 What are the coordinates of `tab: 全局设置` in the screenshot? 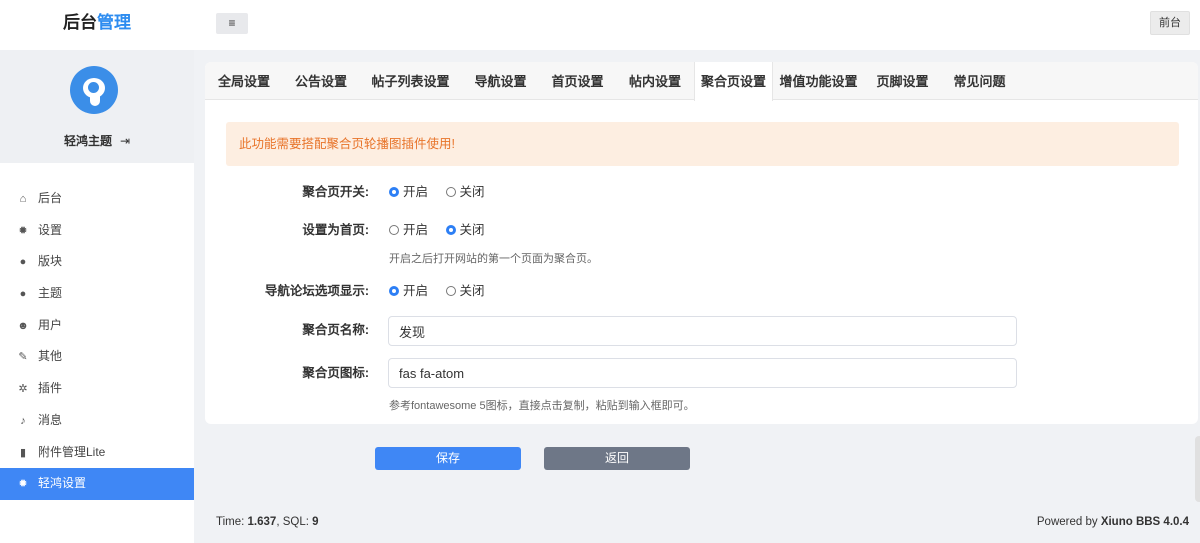 It's located at (244, 81).